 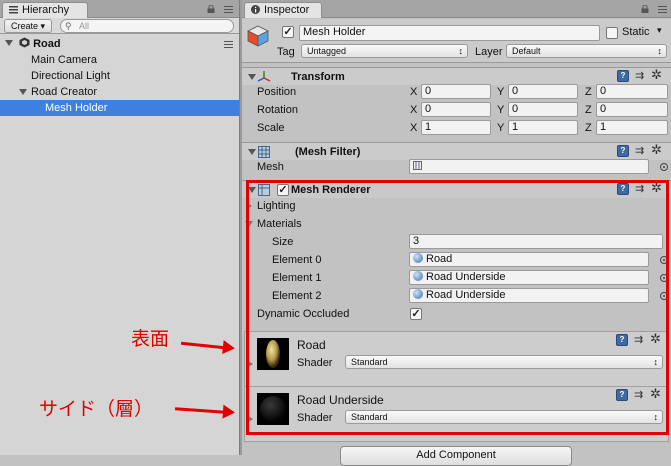 I want to click on rotation-x-field: 0, so click(x=456, y=109).